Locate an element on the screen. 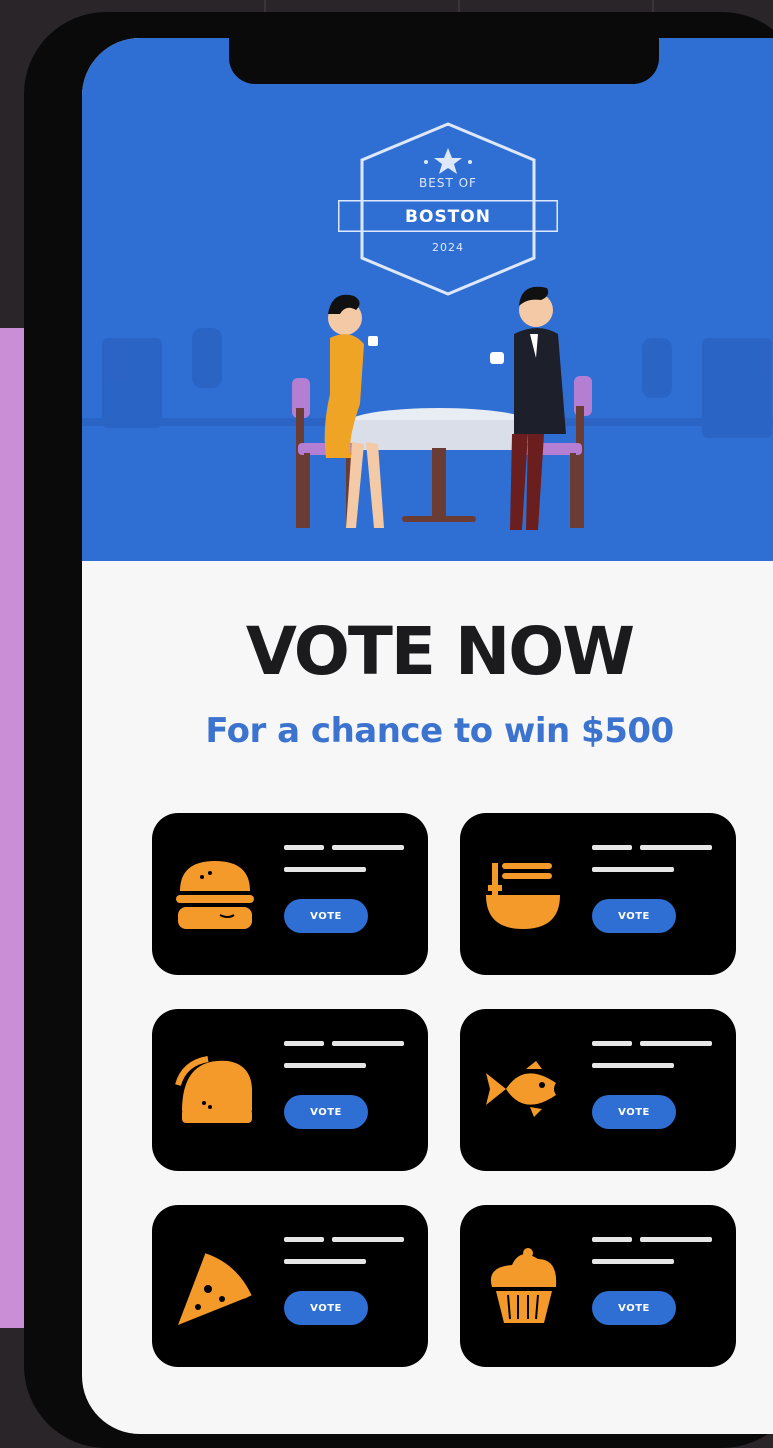 The width and height of the screenshot is (773, 1448). category-card-burger: VOTE is located at coordinates (290, 894).